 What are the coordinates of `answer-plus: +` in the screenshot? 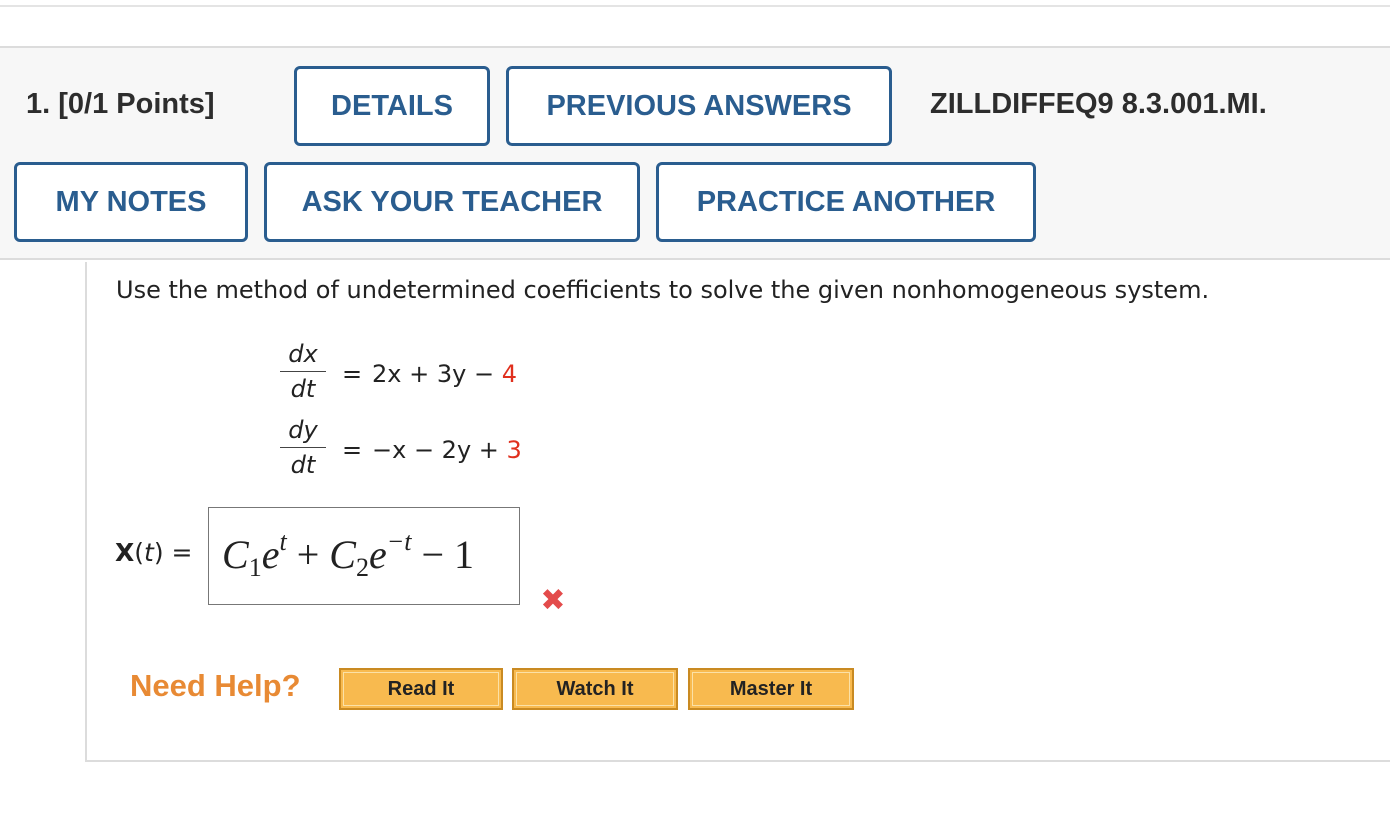 It's located at (308, 554).